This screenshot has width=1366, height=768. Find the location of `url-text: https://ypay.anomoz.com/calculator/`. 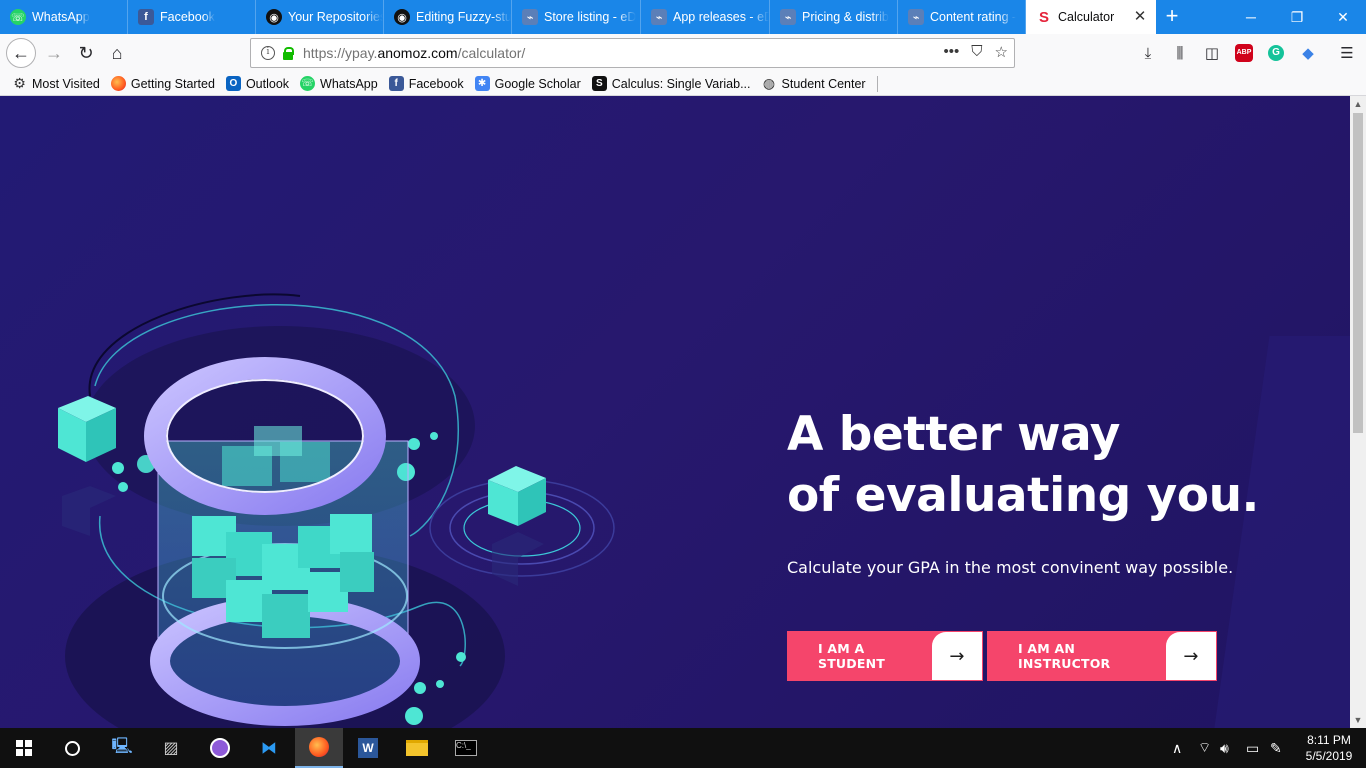

url-text: https://ypay.anomoz.com/calculator/ is located at coordinates (414, 53).